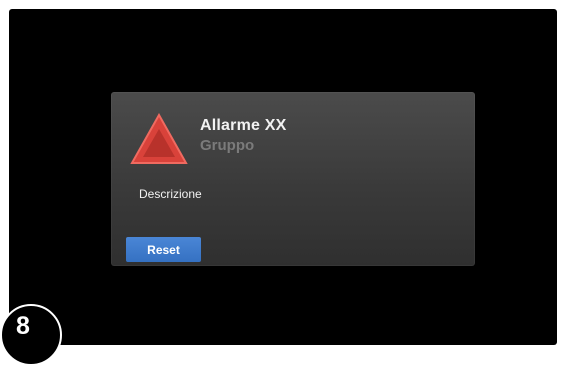 Image resolution: width=566 pixels, height=366 pixels. I want to click on step-number-badge, so click(31, 335).